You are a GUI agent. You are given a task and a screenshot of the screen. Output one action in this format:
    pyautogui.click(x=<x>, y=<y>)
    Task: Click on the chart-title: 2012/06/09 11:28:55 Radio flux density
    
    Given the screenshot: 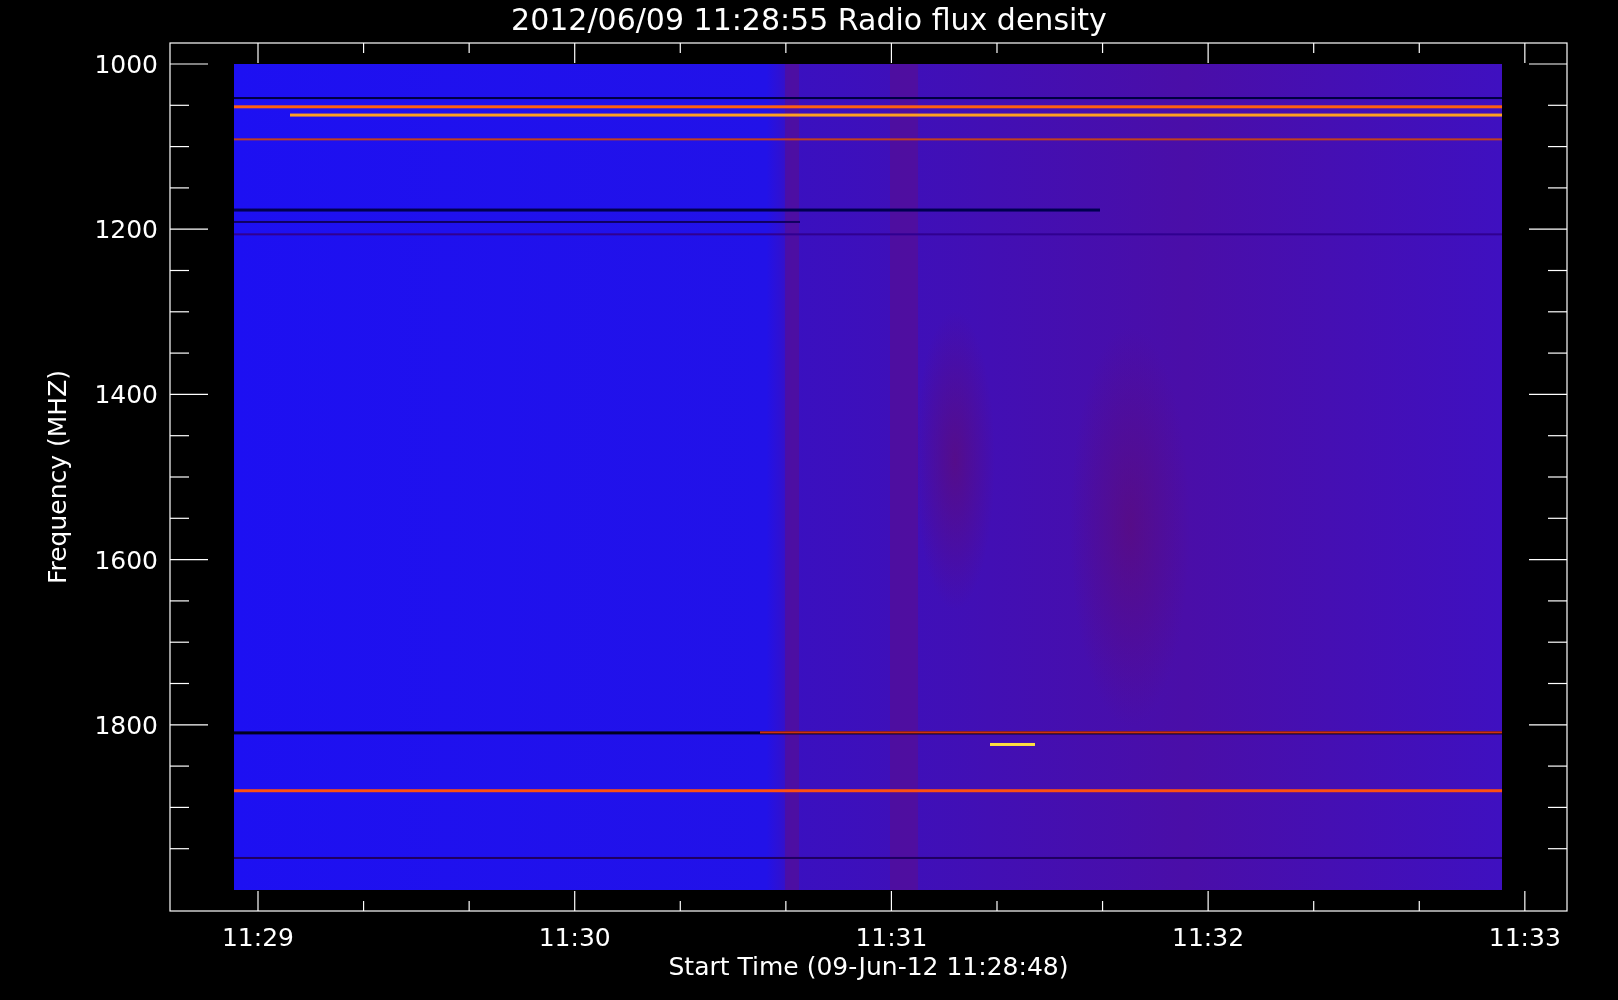 What is the action you would take?
    pyautogui.click(x=809, y=20)
    